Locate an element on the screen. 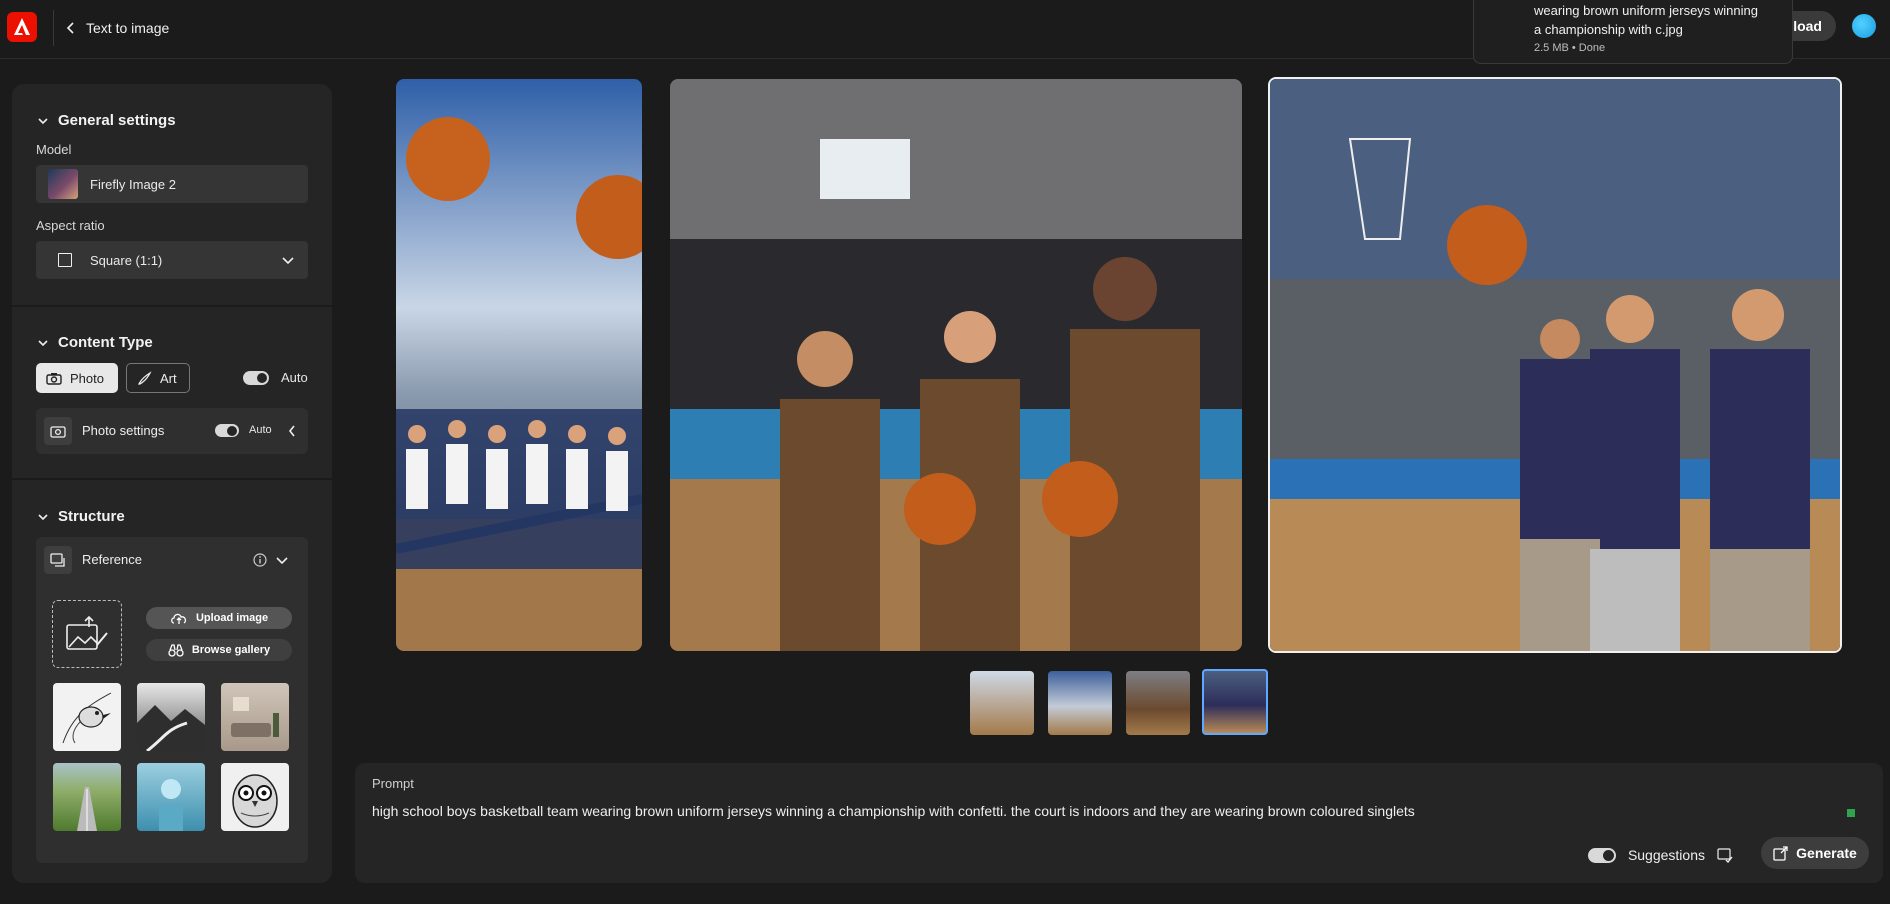  toast-status: 2.5 MB • Done is located at coordinates (1570, 48).